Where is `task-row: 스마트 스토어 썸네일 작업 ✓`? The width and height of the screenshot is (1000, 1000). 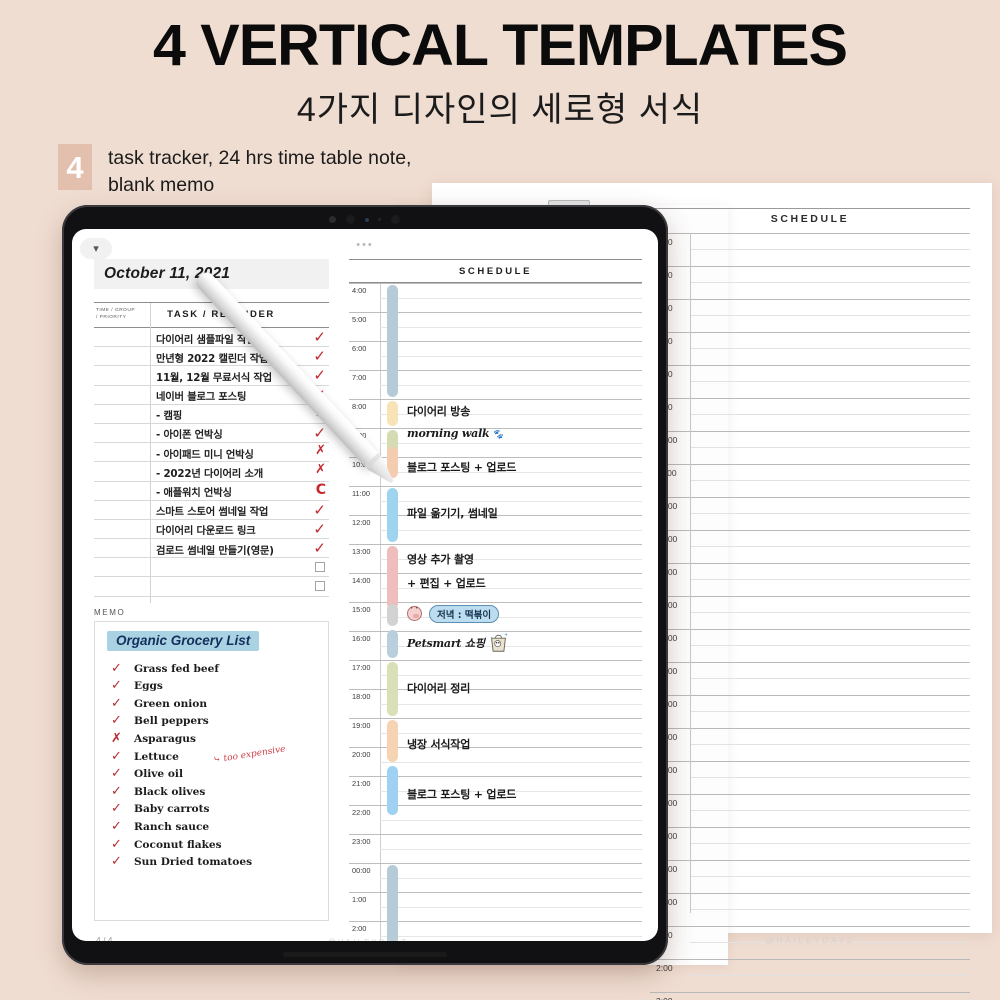 task-row: 스마트 스토어 썸네일 작업 ✓ is located at coordinates (211, 510).